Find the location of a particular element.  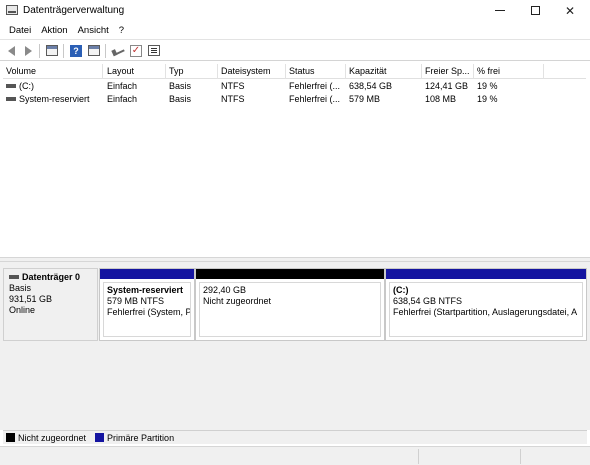

disk-state: Online is located at coordinates (22, 310).